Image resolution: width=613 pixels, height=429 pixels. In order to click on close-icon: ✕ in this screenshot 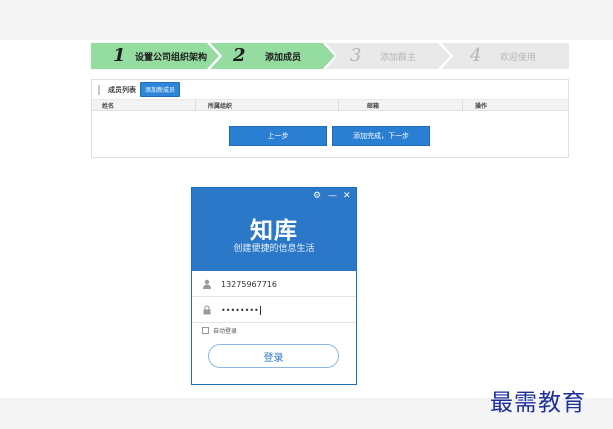, I will do `click(347, 196)`.